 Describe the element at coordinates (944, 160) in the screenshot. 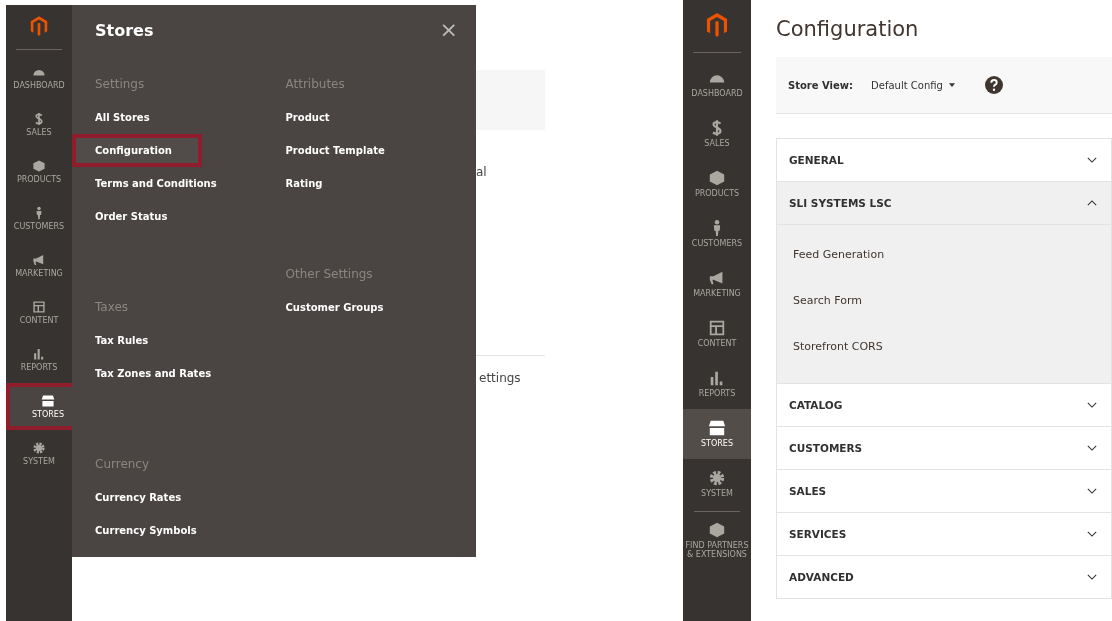

I see `section-header: GENERAL` at that location.